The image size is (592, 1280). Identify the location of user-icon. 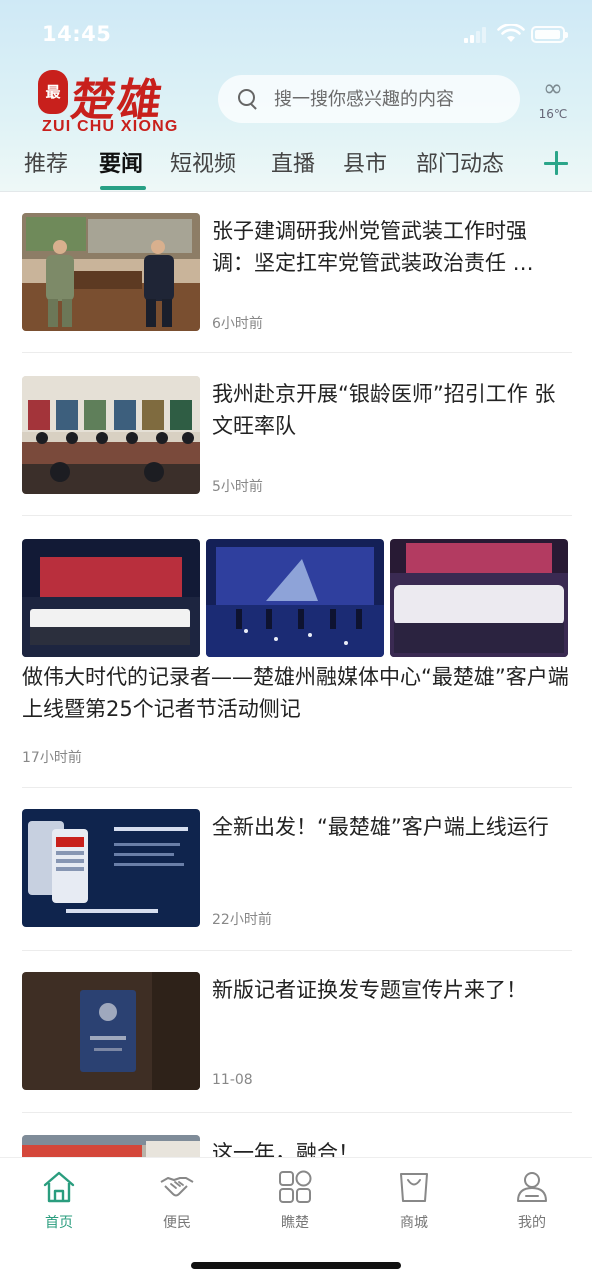
(532, 1187).